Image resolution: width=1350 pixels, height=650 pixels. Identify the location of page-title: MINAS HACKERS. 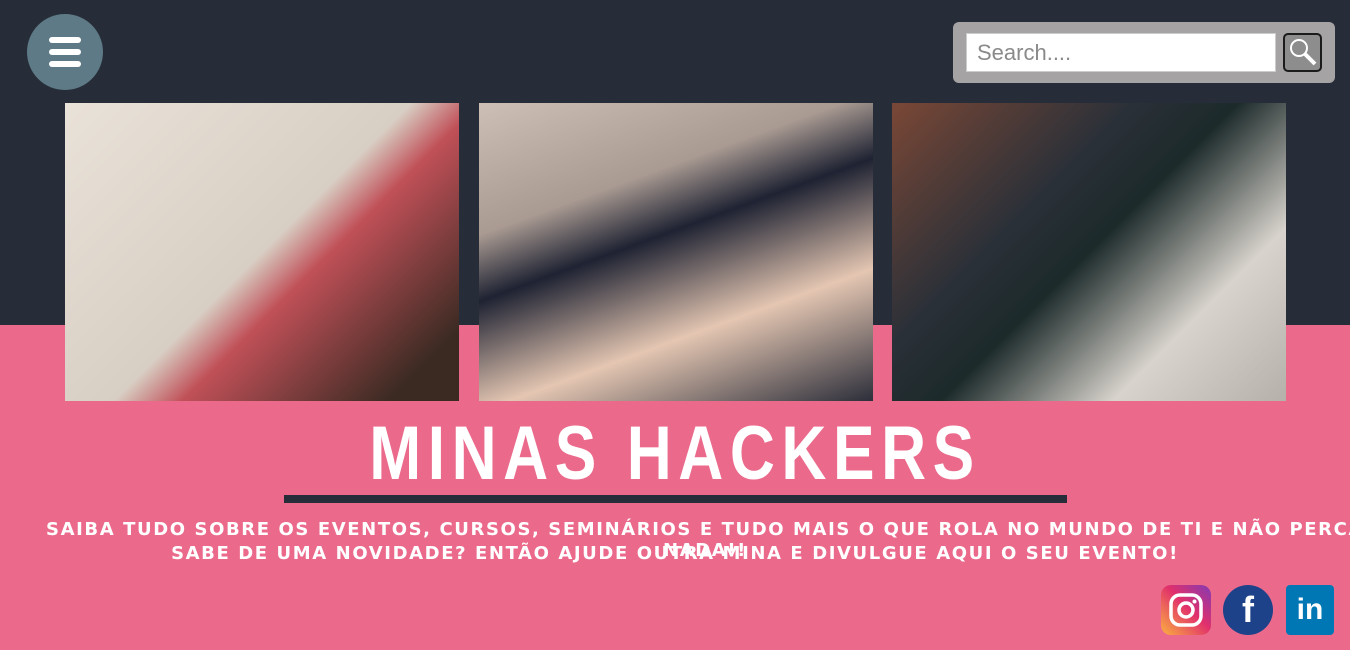
(675, 453).